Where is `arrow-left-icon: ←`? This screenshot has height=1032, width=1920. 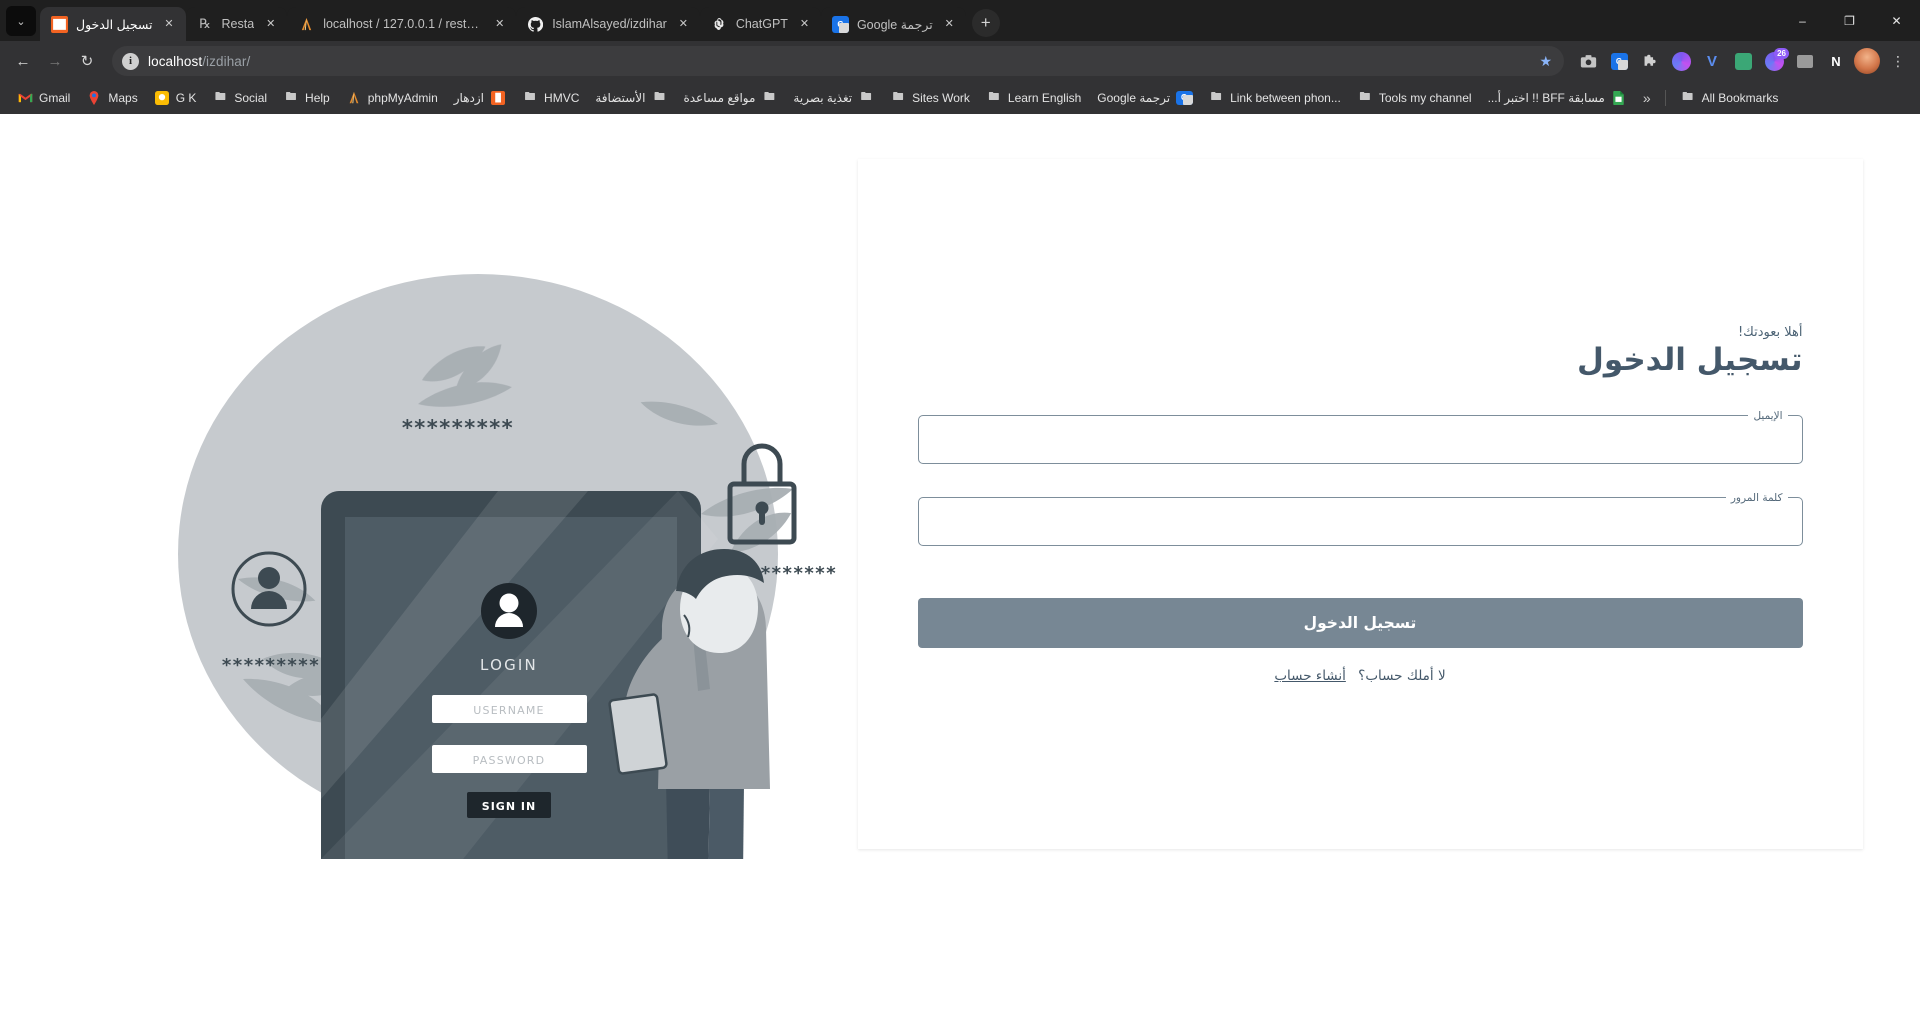
arrow-left-icon: ← is located at coordinates (23, 61).